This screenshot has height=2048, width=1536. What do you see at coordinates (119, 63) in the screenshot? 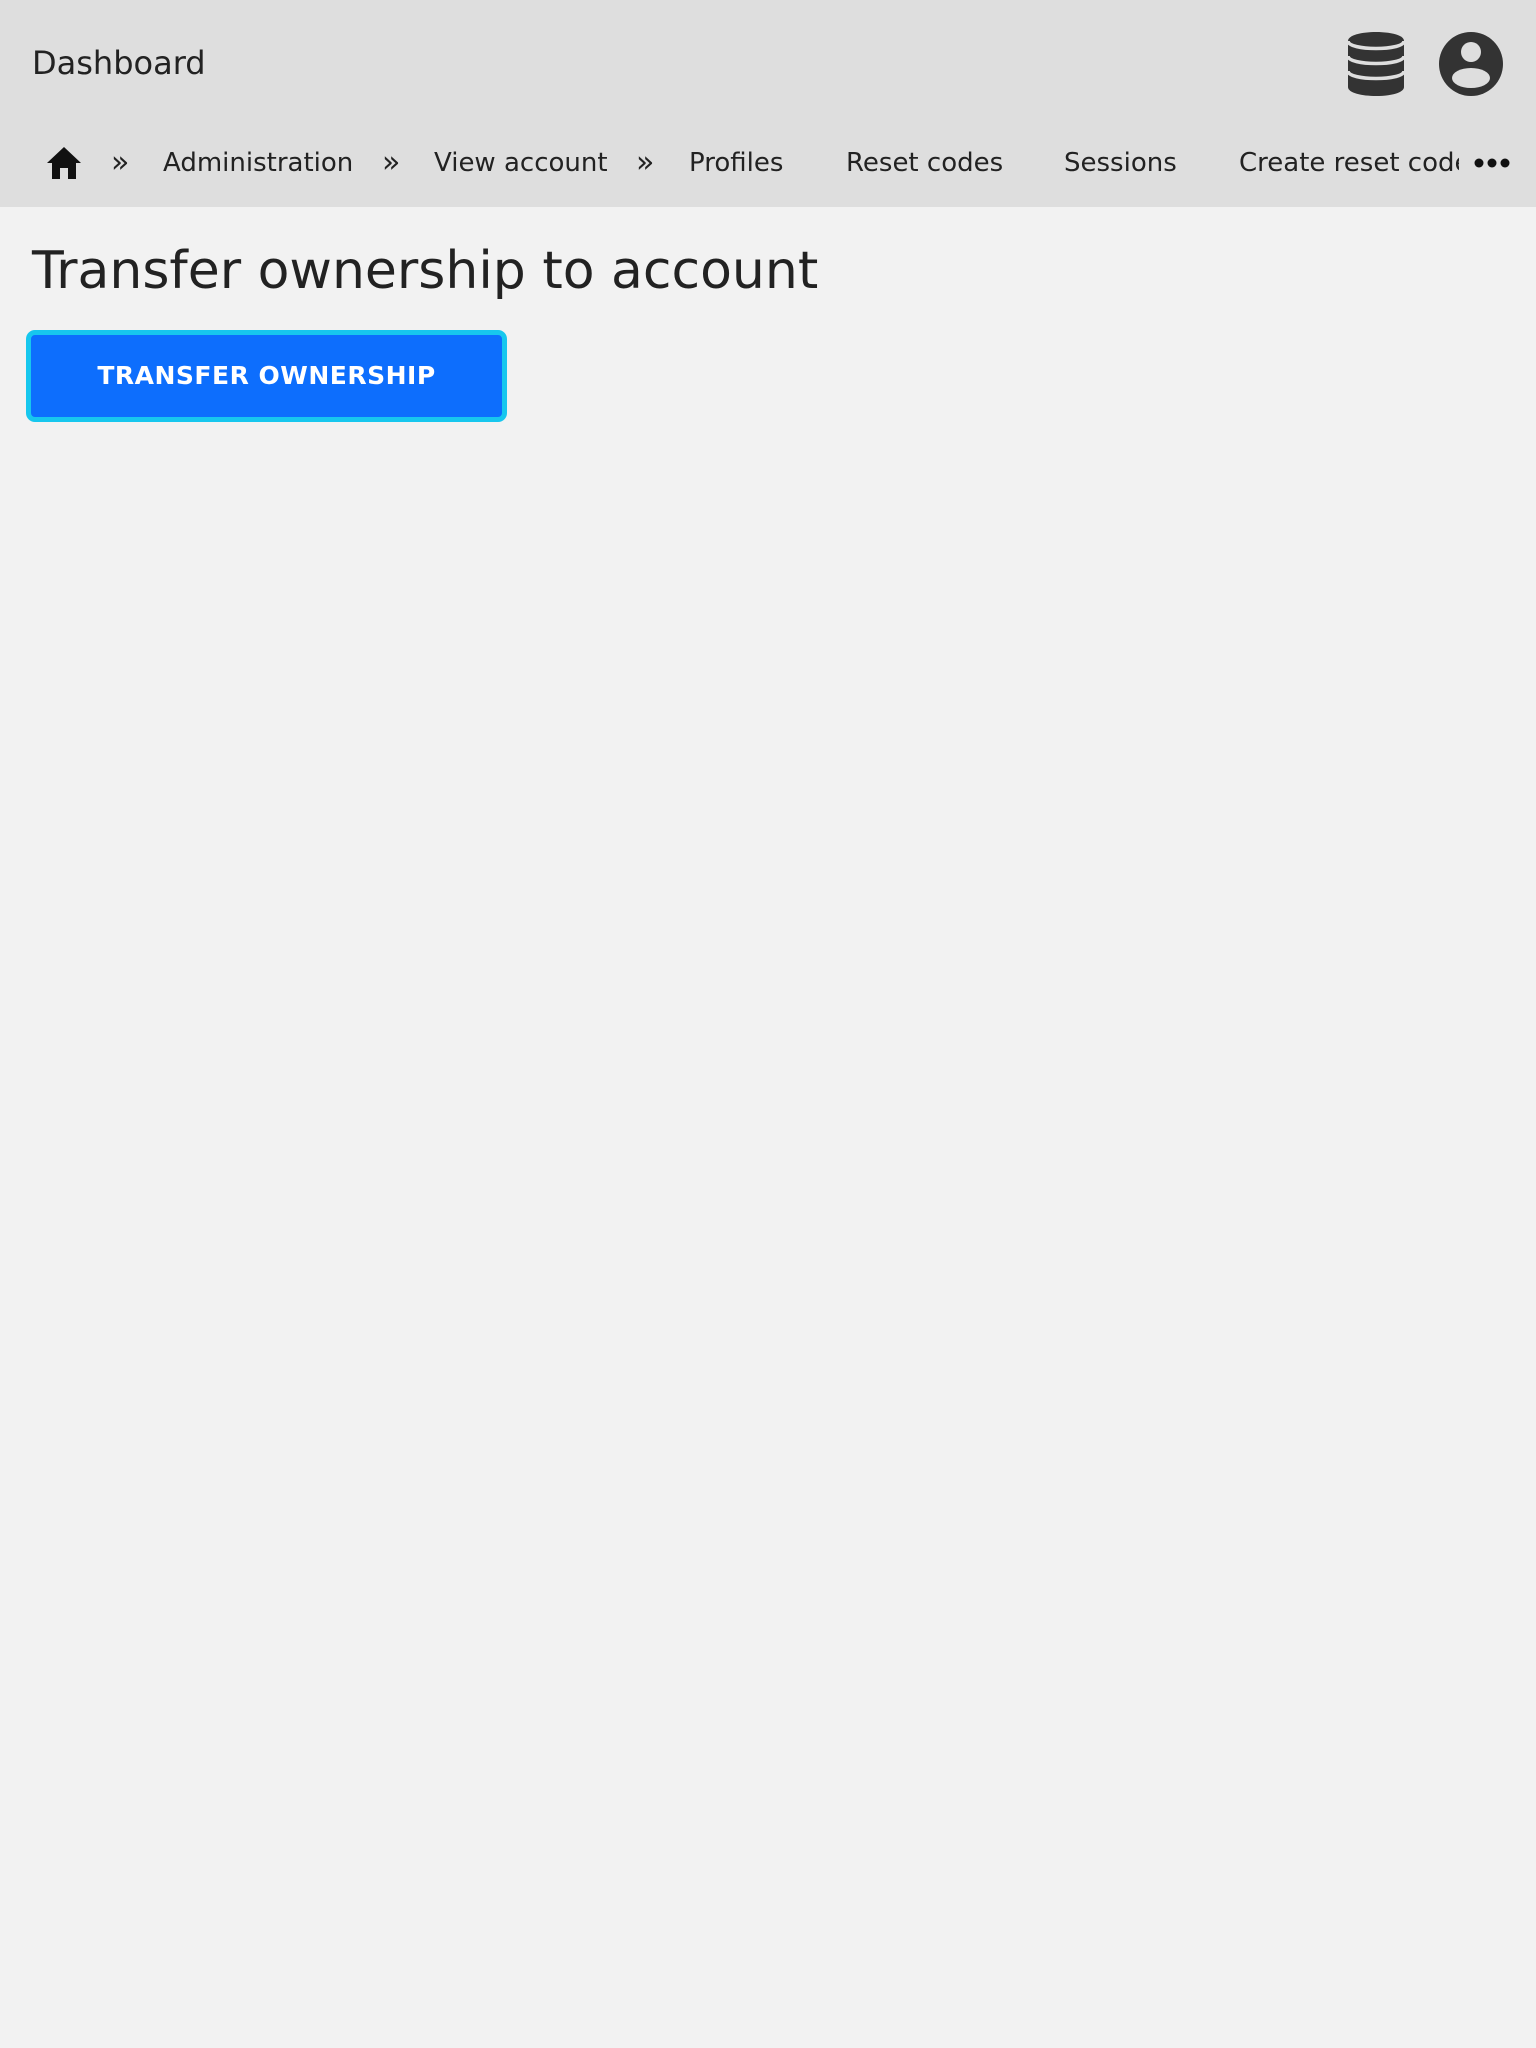
I see `app-title: Dashboard` at bounding box center [119, 63].